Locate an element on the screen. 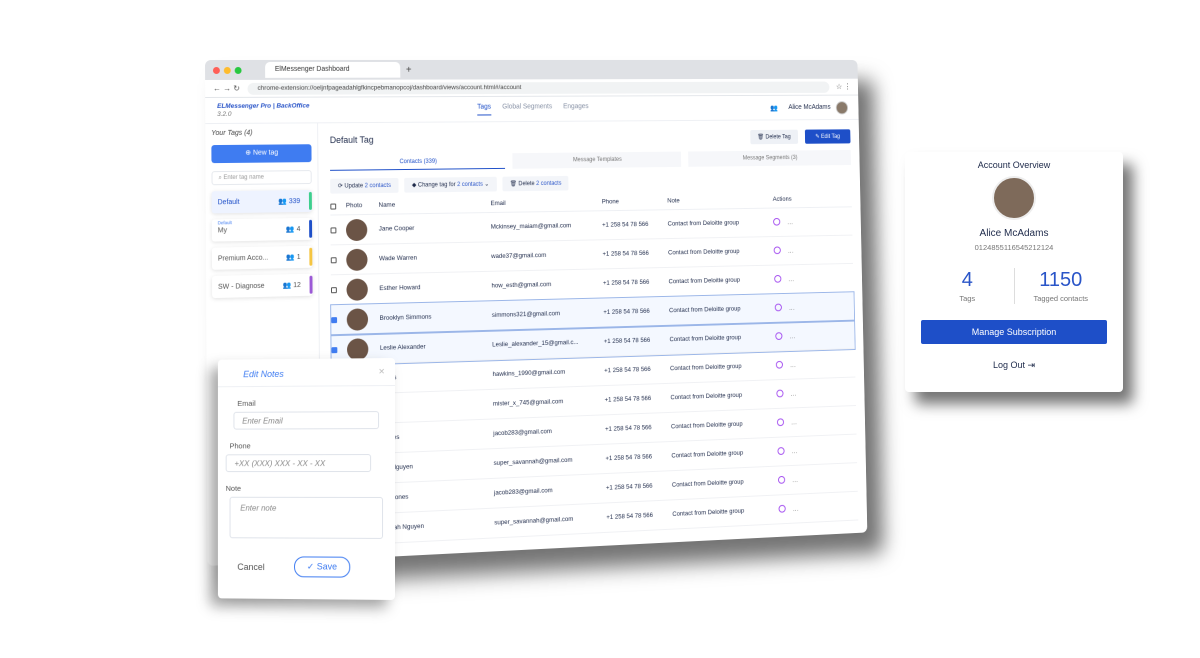 This screenshot has height=658, width=1200. close-dot is located at coordinates (216, 70).